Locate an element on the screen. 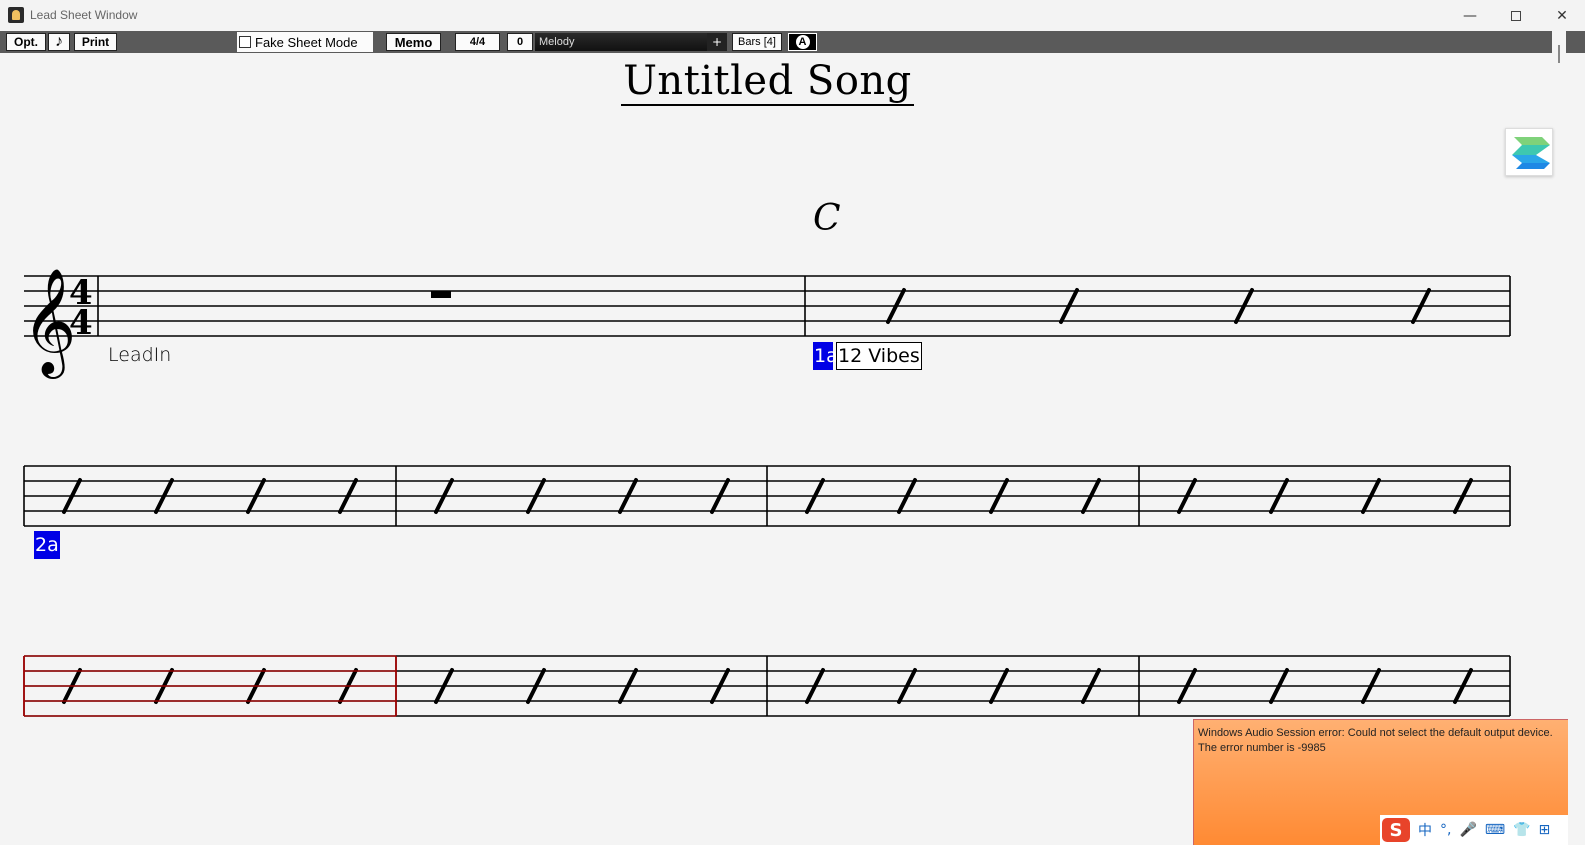 Image resolution: width=1585 pixels, height=845 pixels. chord-symbol: C is located at coordinates (827, 218).